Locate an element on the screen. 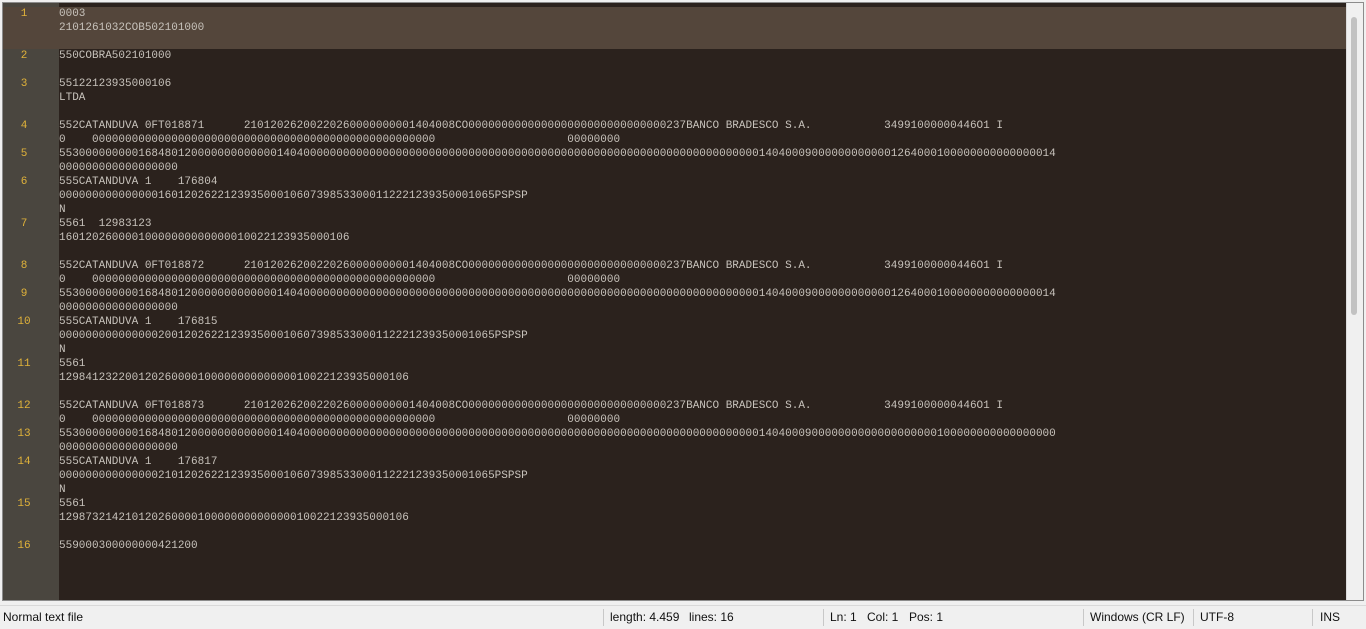 Image resolution: width=1366 pixels, height=629 pixels. text-segment: 2101261032COB502101000 is located at coordinates (132, 28).